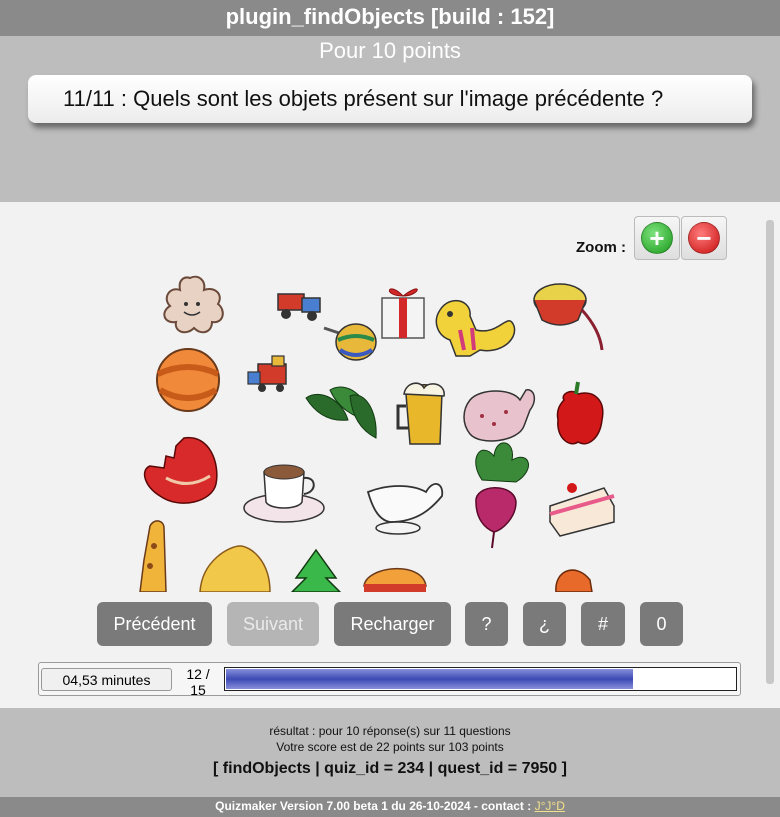 The height and width of the screenshot is (817, 780). What do you see at coordinates (568, 317) in the screenshot?
I see `drum-icon` at bounding box center [568, 317].